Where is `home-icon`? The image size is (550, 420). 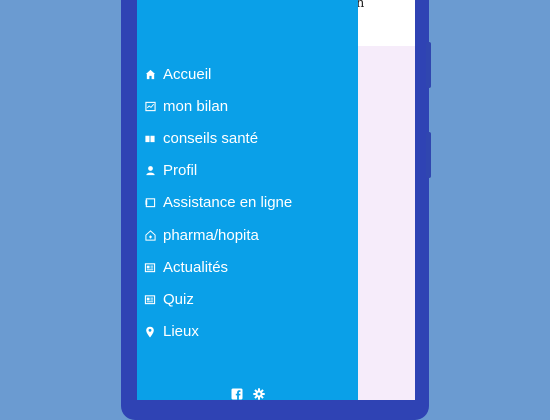
home-icon is located at coordinates (150, 74).